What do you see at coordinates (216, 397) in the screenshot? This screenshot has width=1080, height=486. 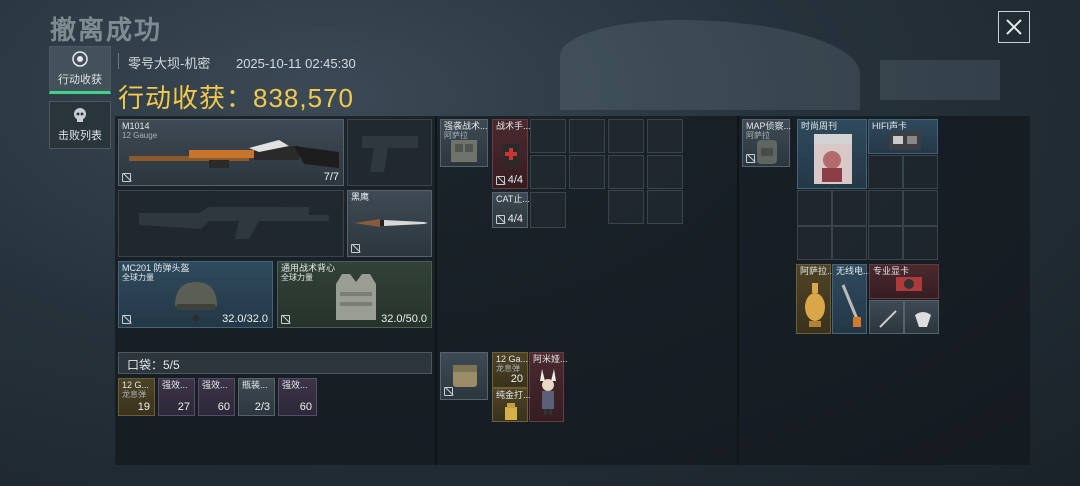 I see `pocket-slot-3: 强效... 60` at bounding box center [216, 397].